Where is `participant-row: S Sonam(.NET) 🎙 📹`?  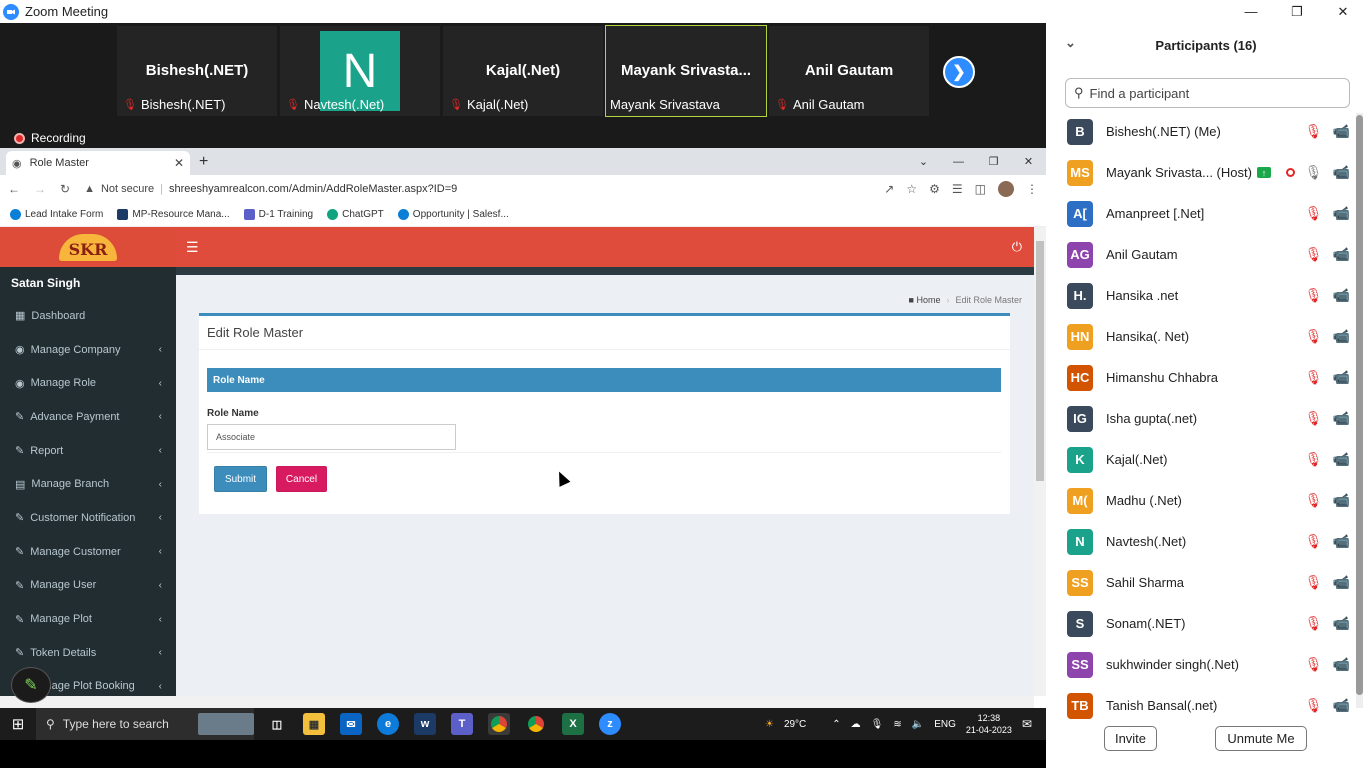 participant-row: S Sonam(.NET) 🎙 📹 is located at coordinates (1199, 623).